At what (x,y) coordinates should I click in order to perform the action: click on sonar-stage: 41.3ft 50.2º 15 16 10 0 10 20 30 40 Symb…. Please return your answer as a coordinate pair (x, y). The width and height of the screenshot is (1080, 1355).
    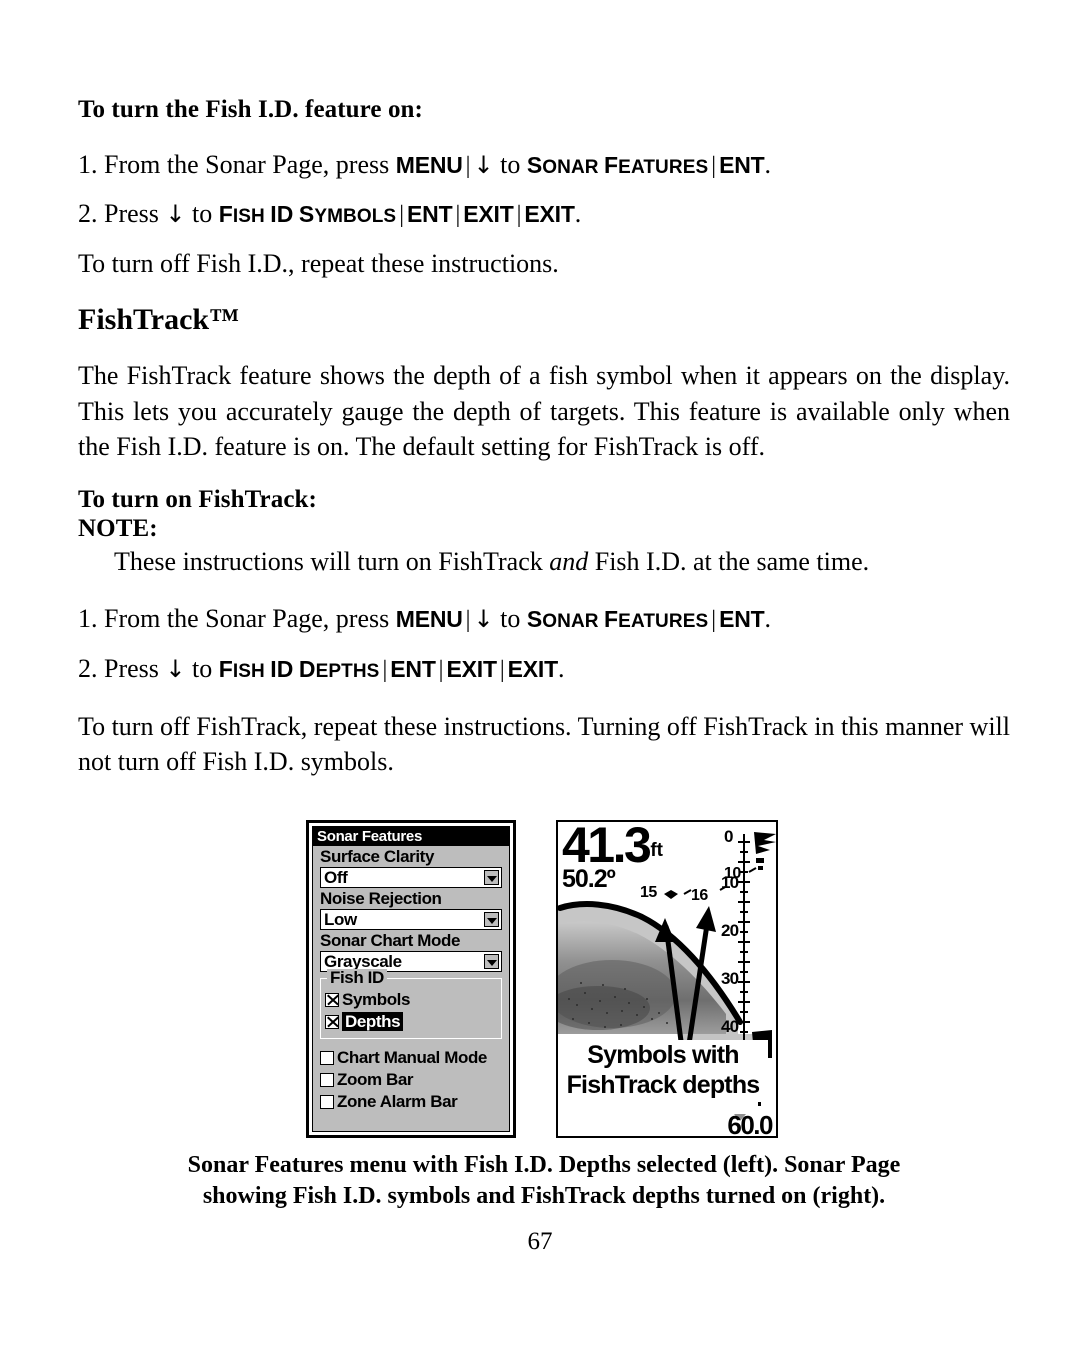
    Looking at the image, I should click on (667, 979).